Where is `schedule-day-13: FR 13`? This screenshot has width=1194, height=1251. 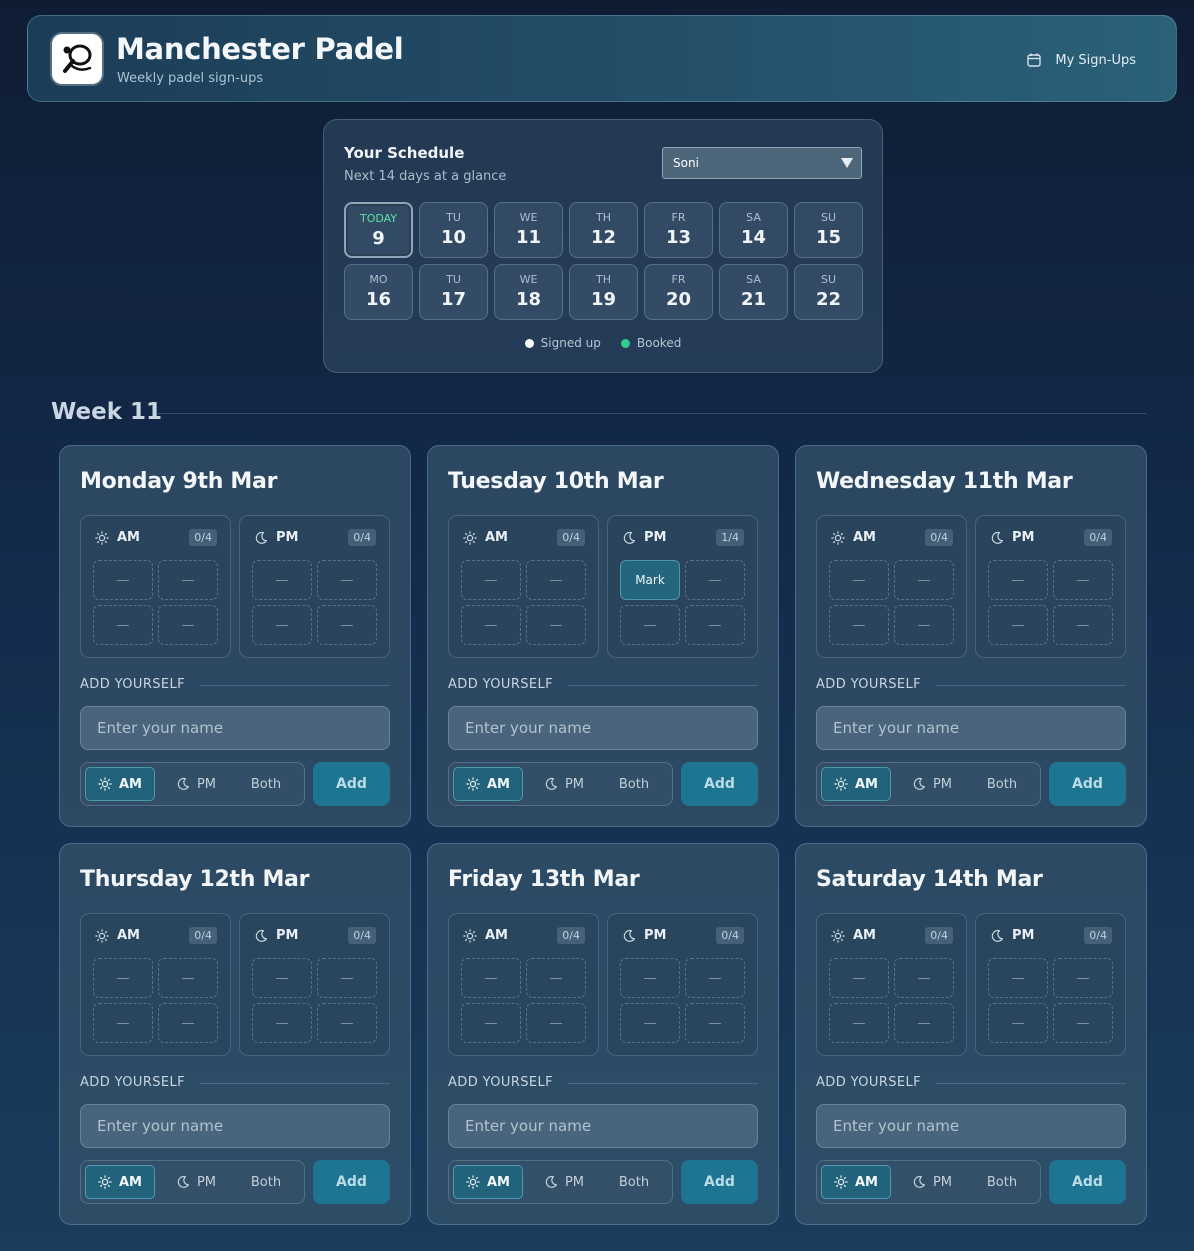
schedule-day-13: FR 13 is located at coordinates (678, 230).